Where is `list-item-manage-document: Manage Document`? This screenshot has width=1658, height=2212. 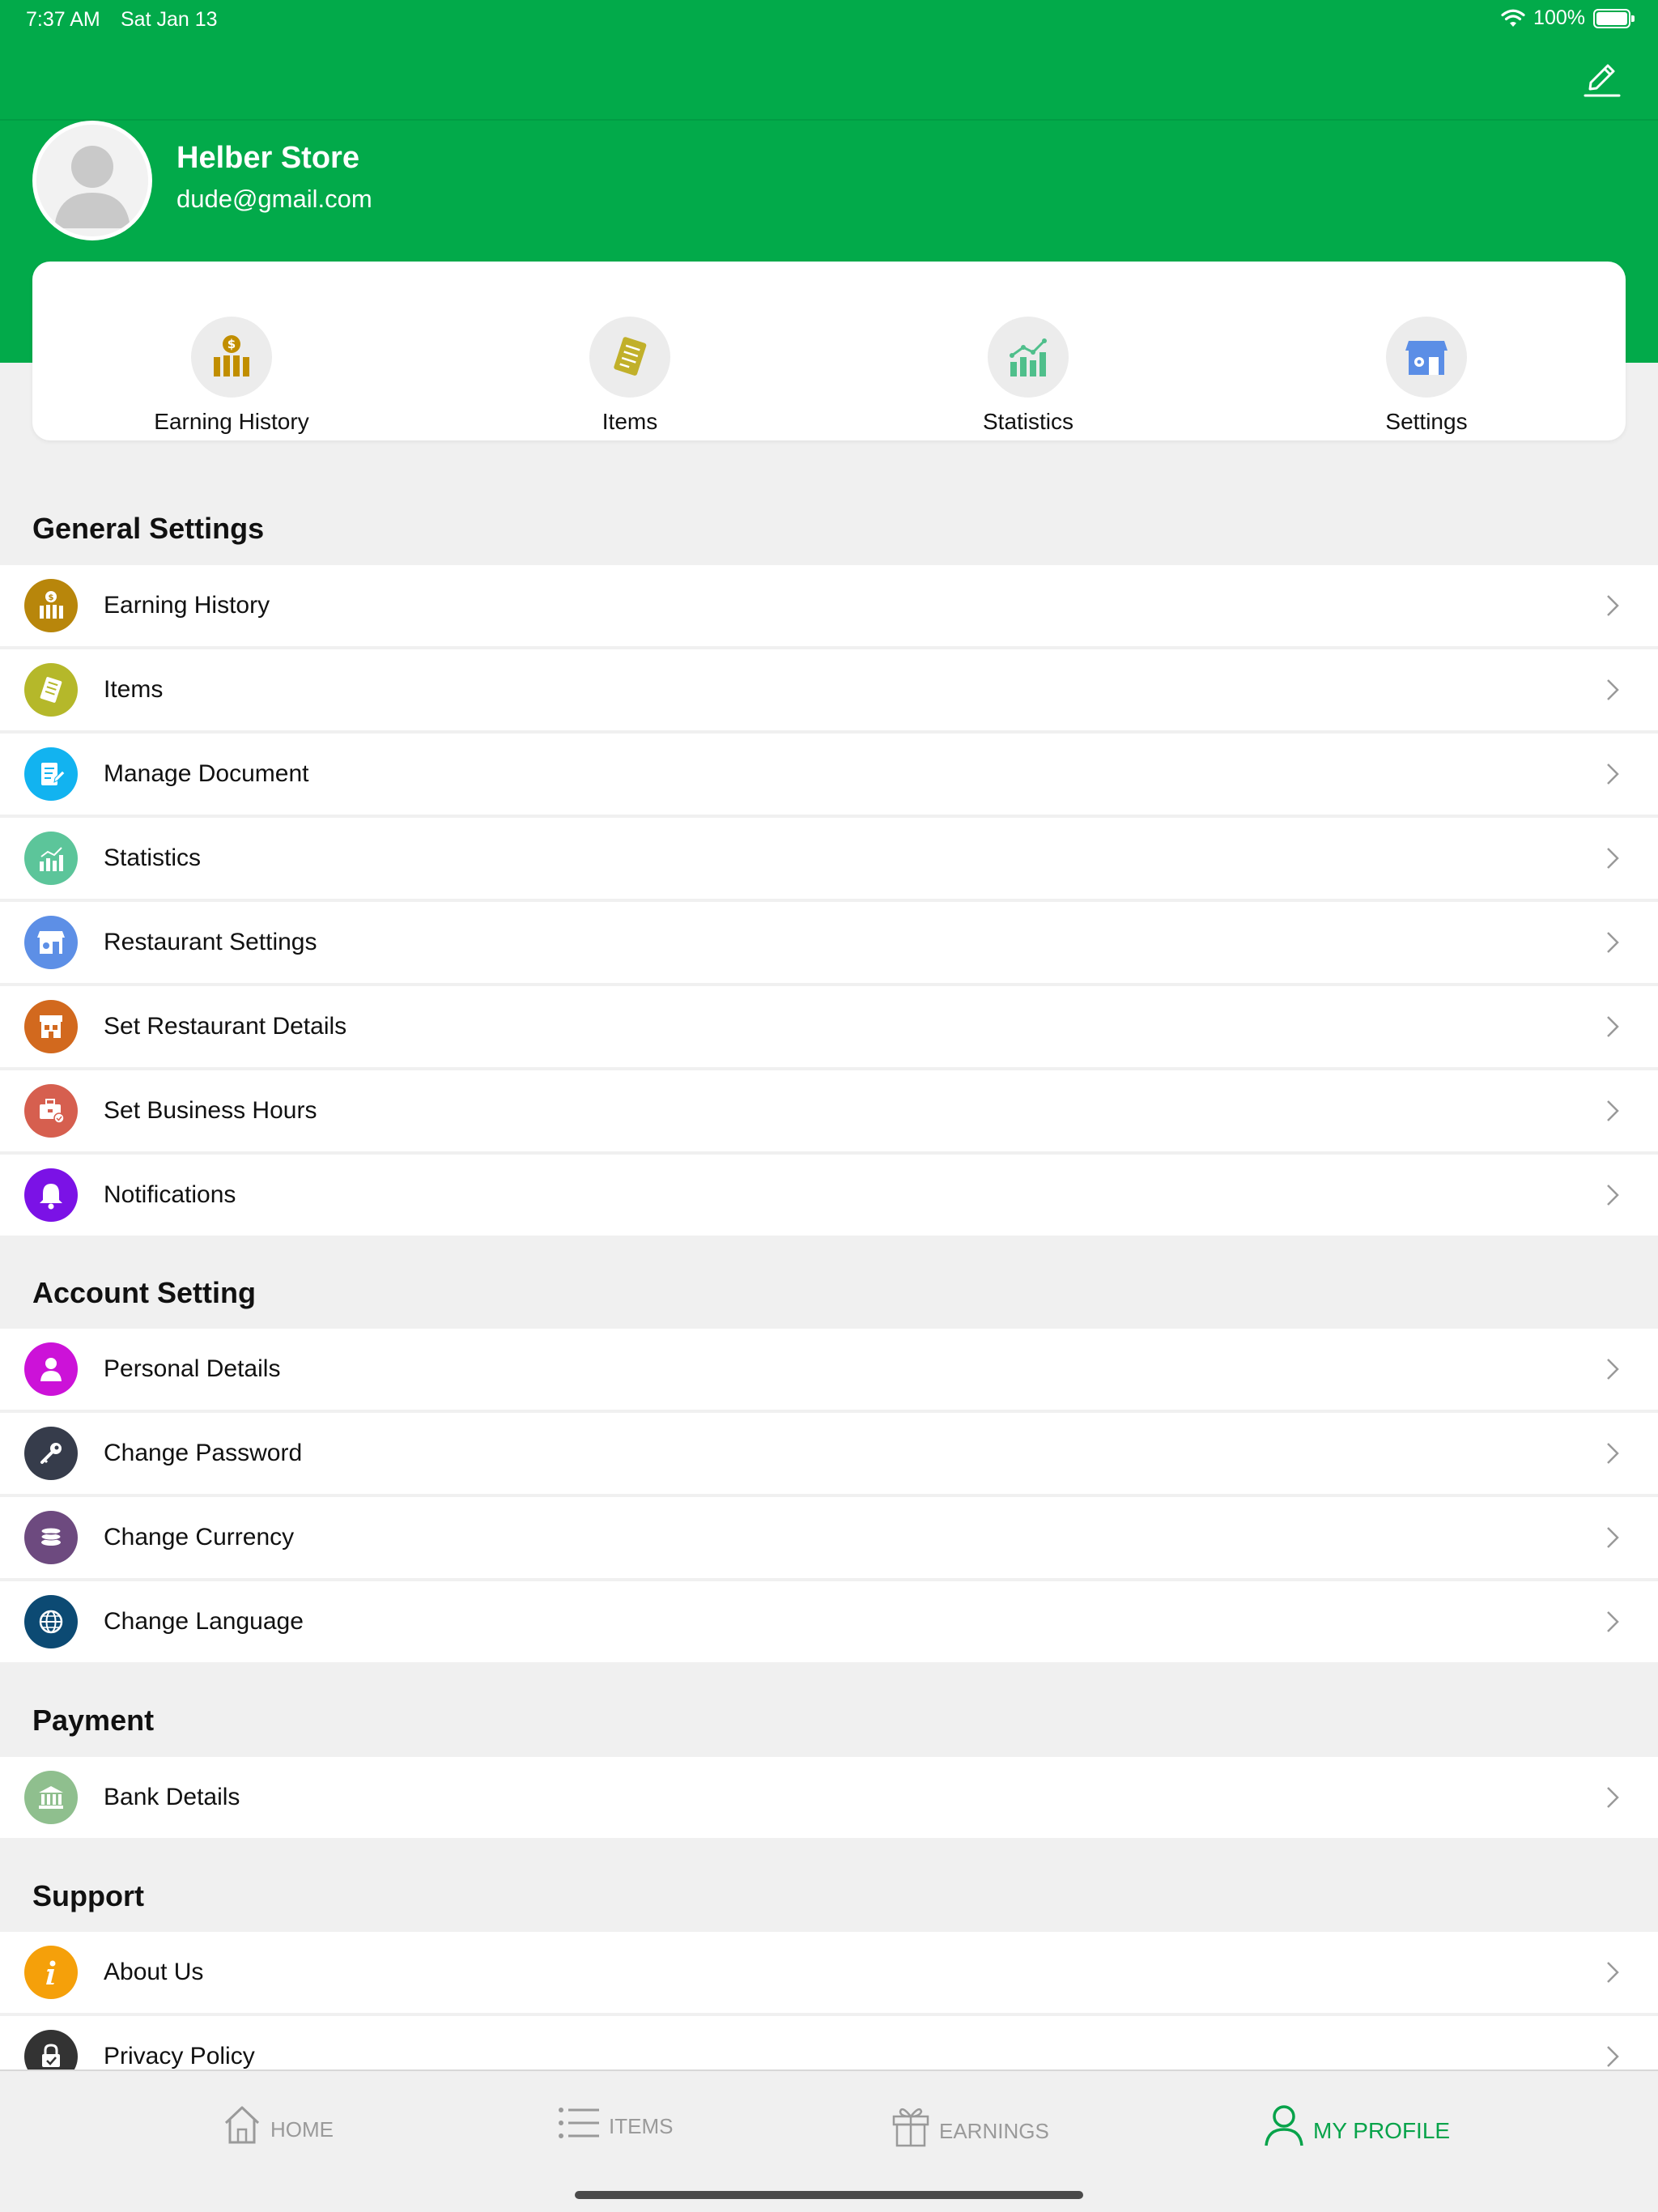 list-item-manage-document: Manage Document is located at coordinates (829, 774).